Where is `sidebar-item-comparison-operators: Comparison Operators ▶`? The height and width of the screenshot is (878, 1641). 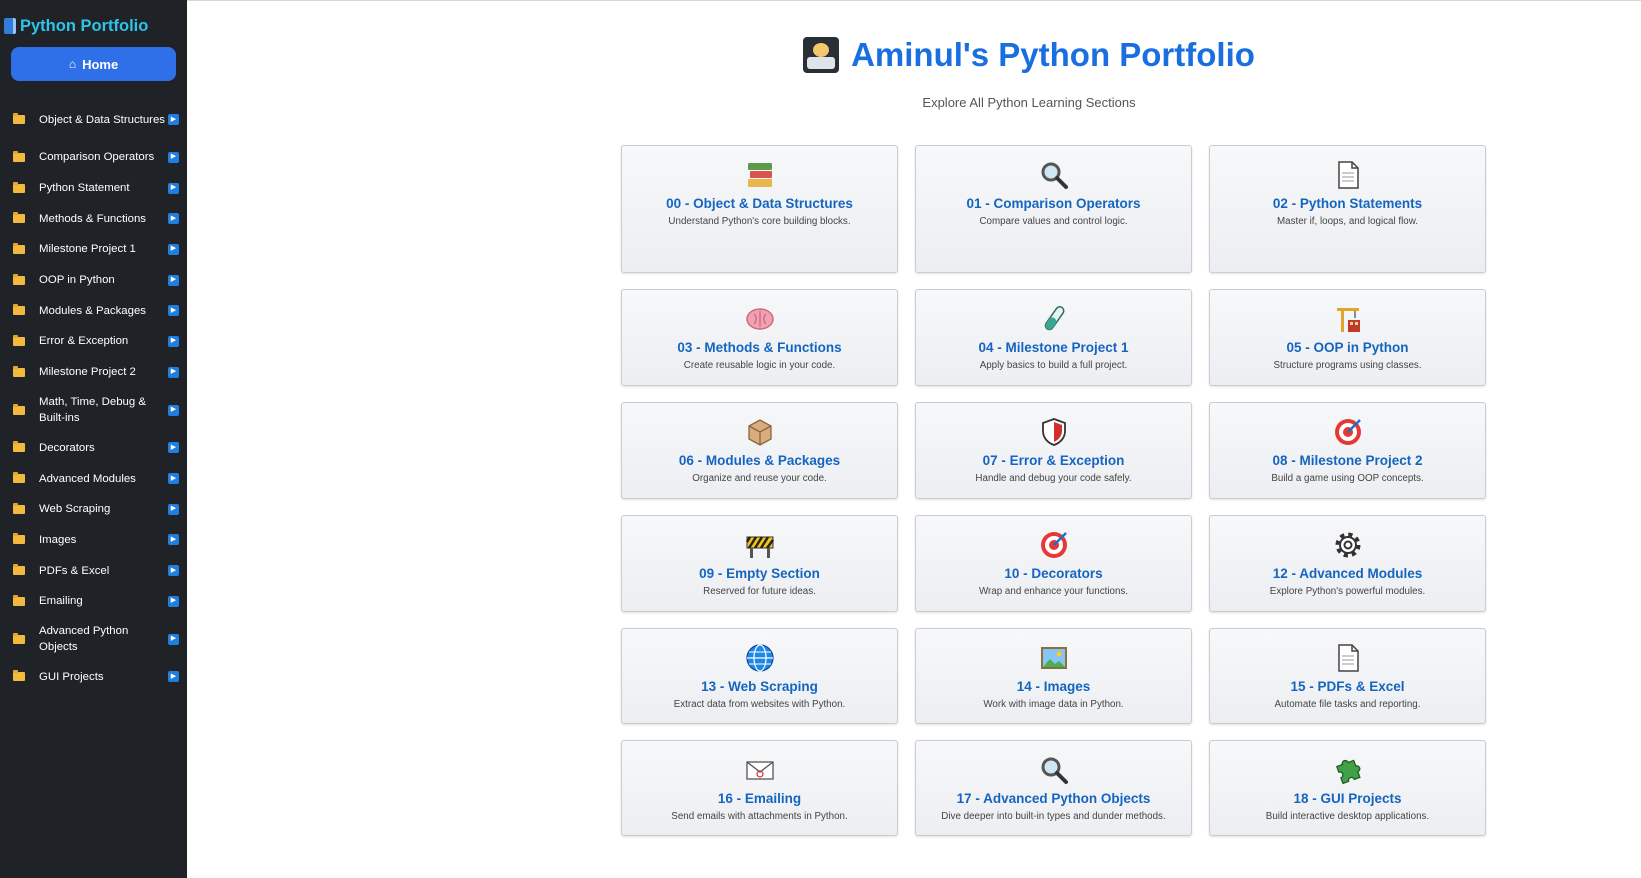
sidebar-item-comparison-operators: Comparison Operators ▶ is located at coordinates (93, 157).